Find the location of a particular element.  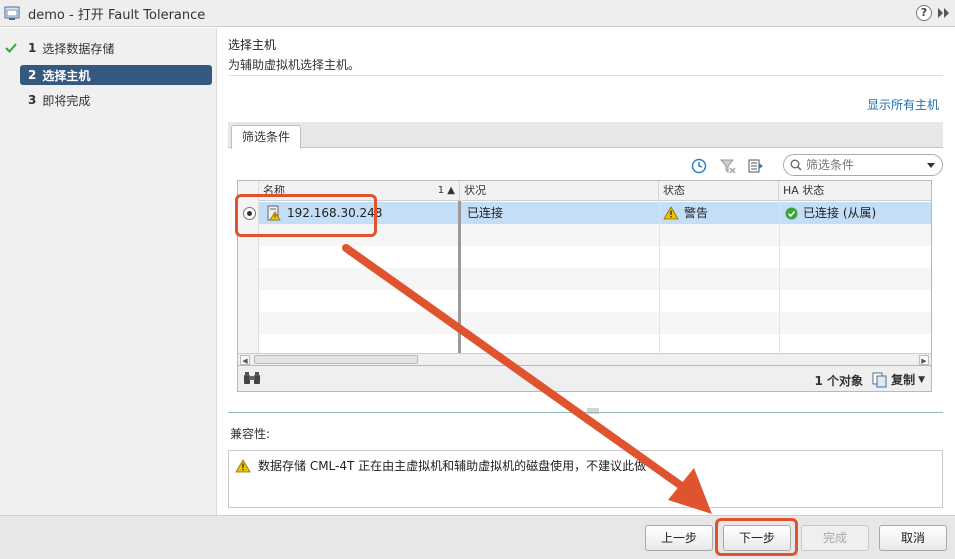

column-header-label: 名称 is located at coordinates (274, 190).